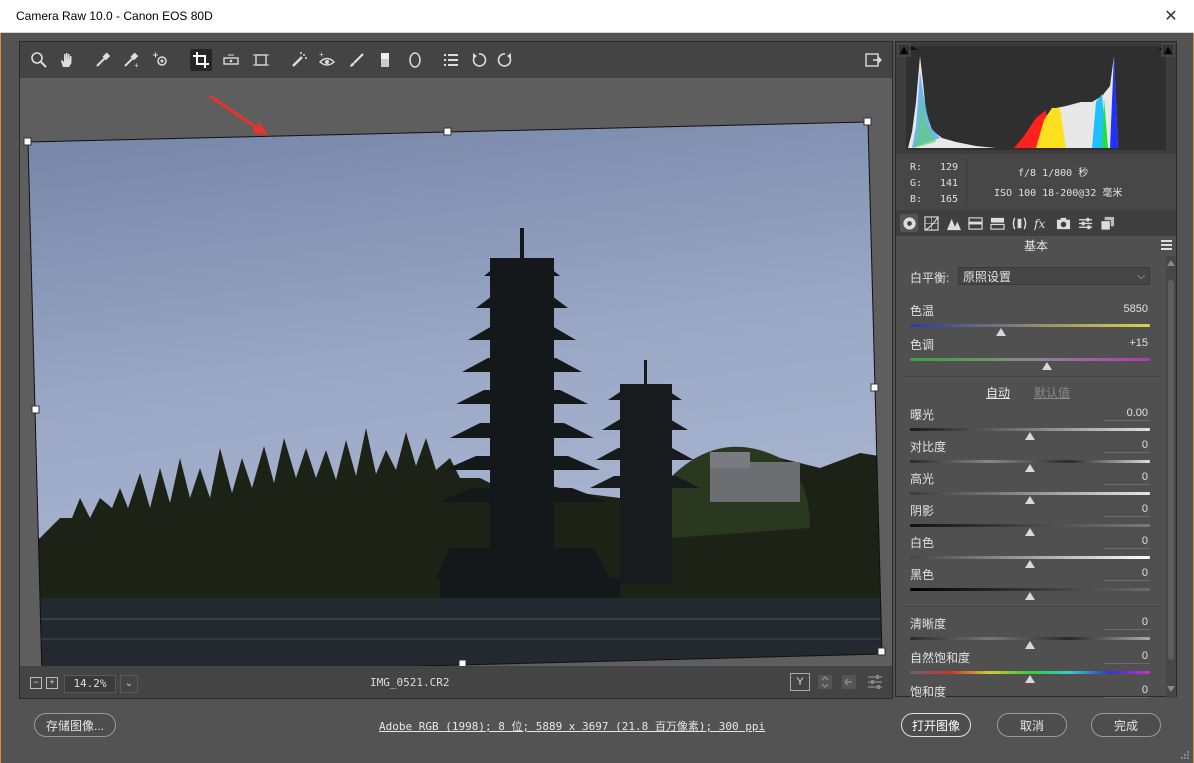 This screenshot has width=1194, height=763. I want to click on scroll-up-icon, so click(1171, 263).